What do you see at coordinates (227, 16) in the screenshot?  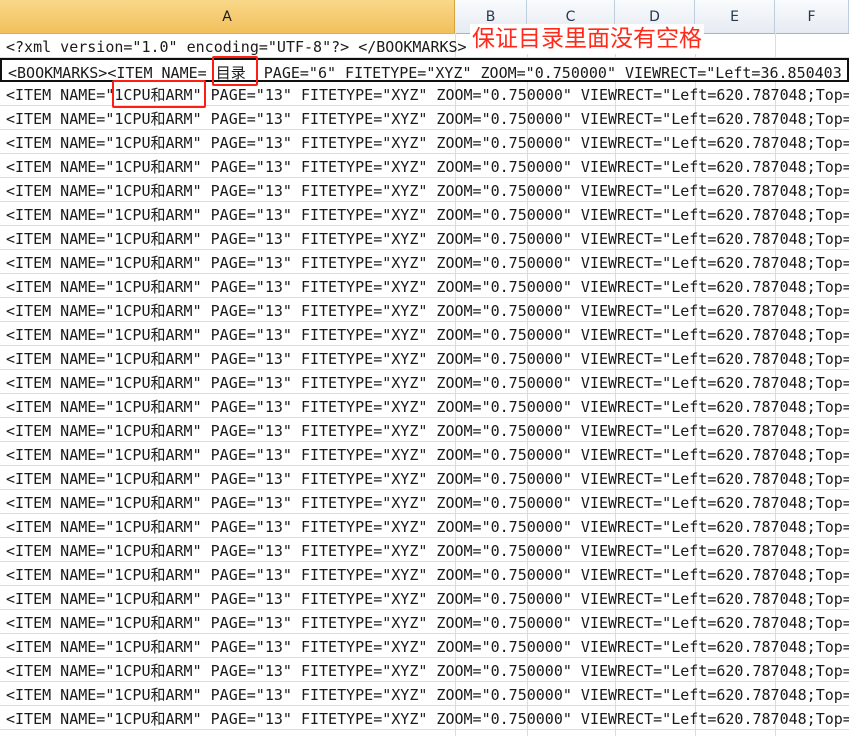 I see `column-header-a: A` at bounding box center [227, 16].